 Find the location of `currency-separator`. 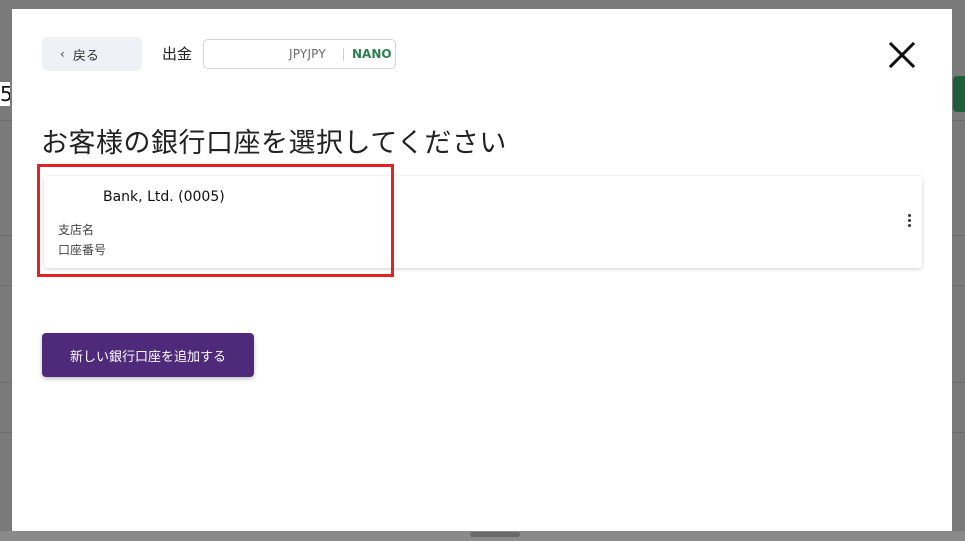

currency-separator is located at coordinates (343, 54).